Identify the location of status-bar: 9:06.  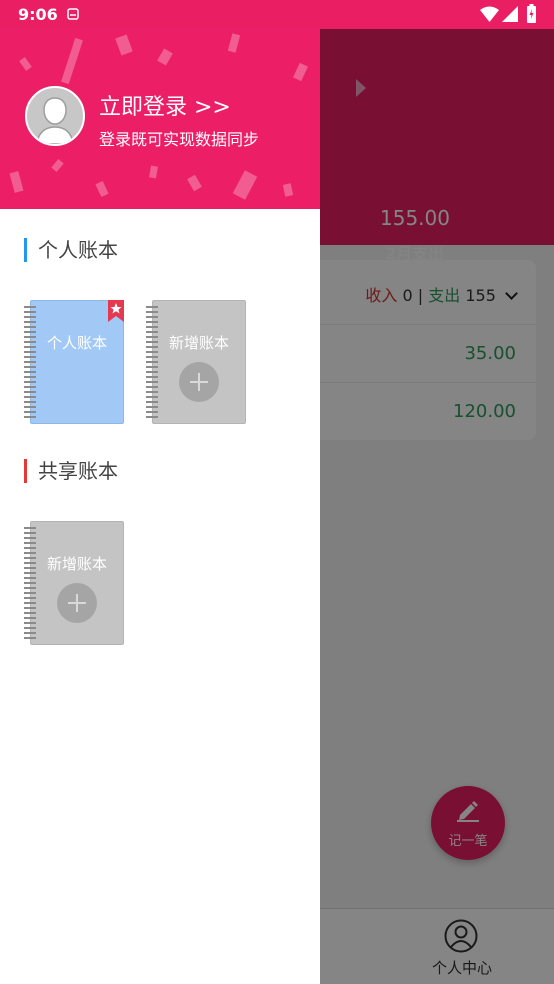
(277, 14).